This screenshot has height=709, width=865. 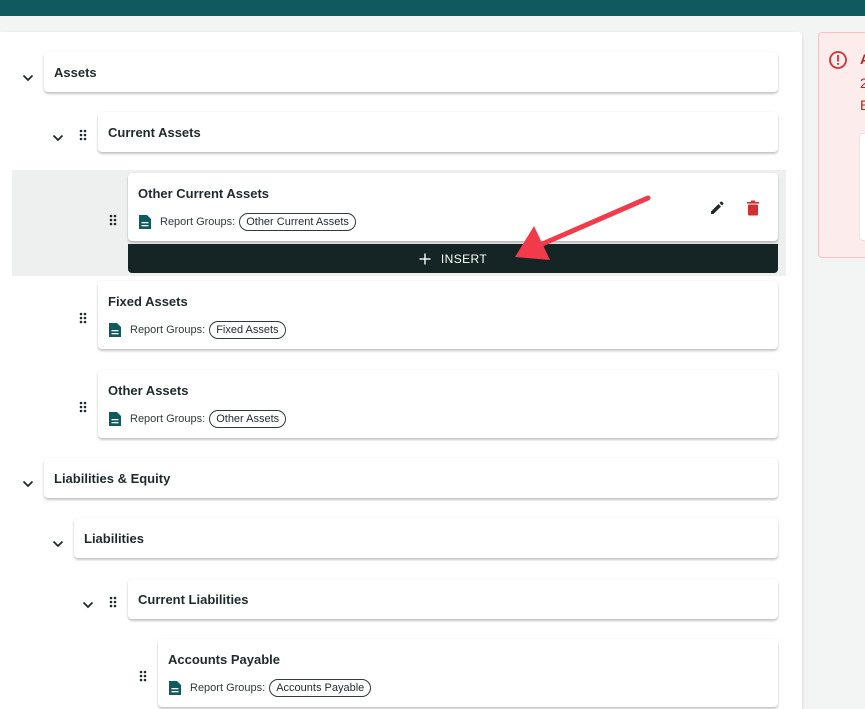 I want to click on report-group-chip: Fixed Assets, so click(x=247, y=330).